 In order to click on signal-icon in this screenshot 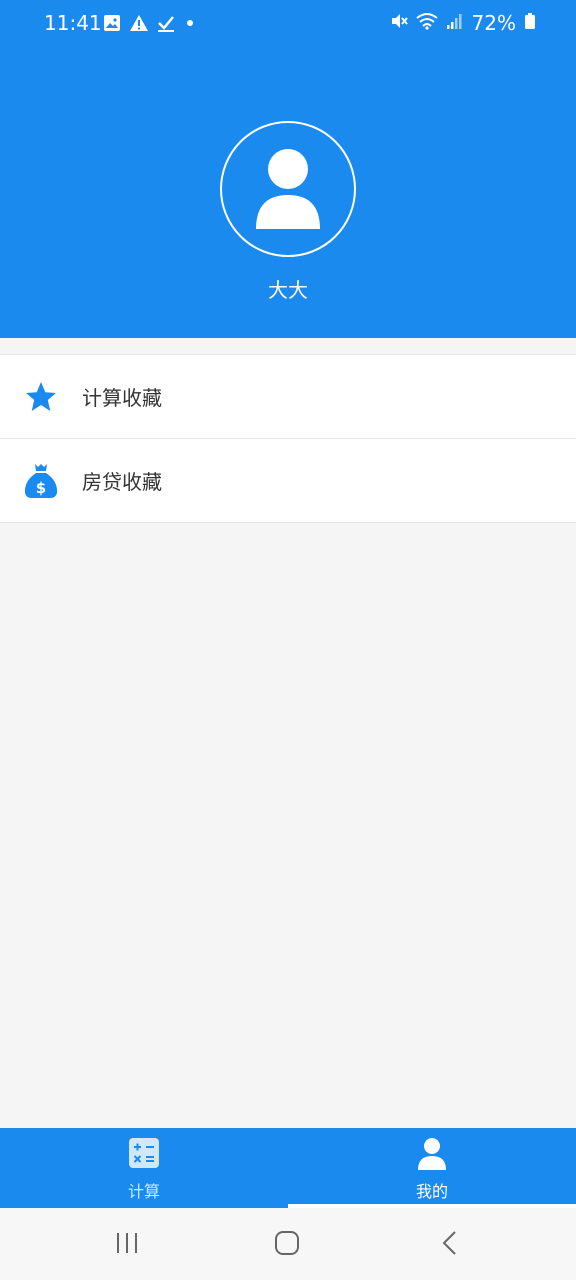, I will do `click(455, 23)`.